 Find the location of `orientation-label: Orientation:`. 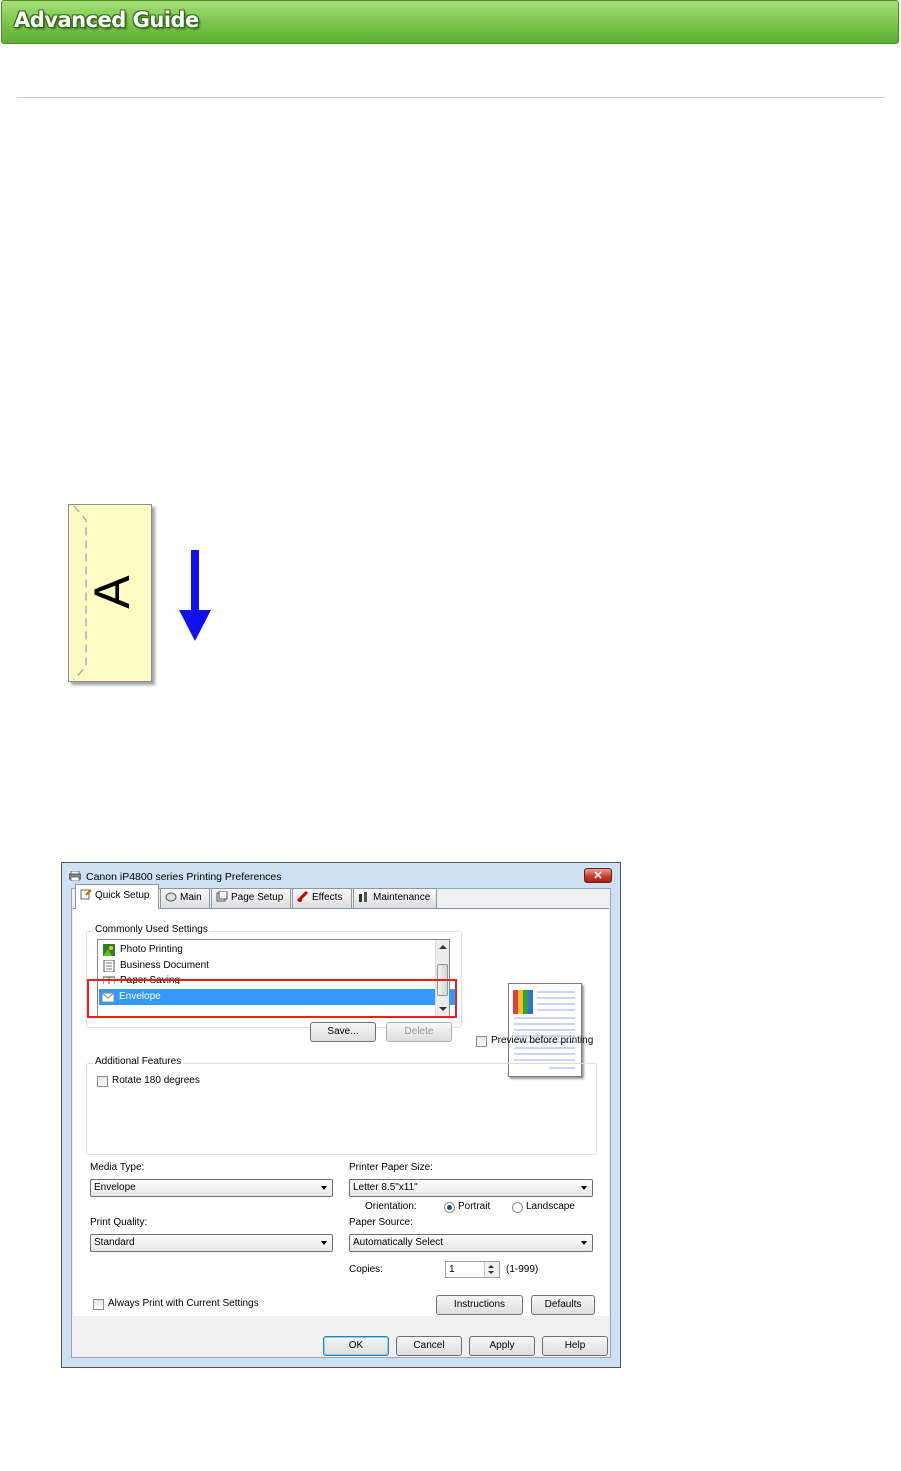

orientation-label: Orientation: is located at coordinates (391, 1206).